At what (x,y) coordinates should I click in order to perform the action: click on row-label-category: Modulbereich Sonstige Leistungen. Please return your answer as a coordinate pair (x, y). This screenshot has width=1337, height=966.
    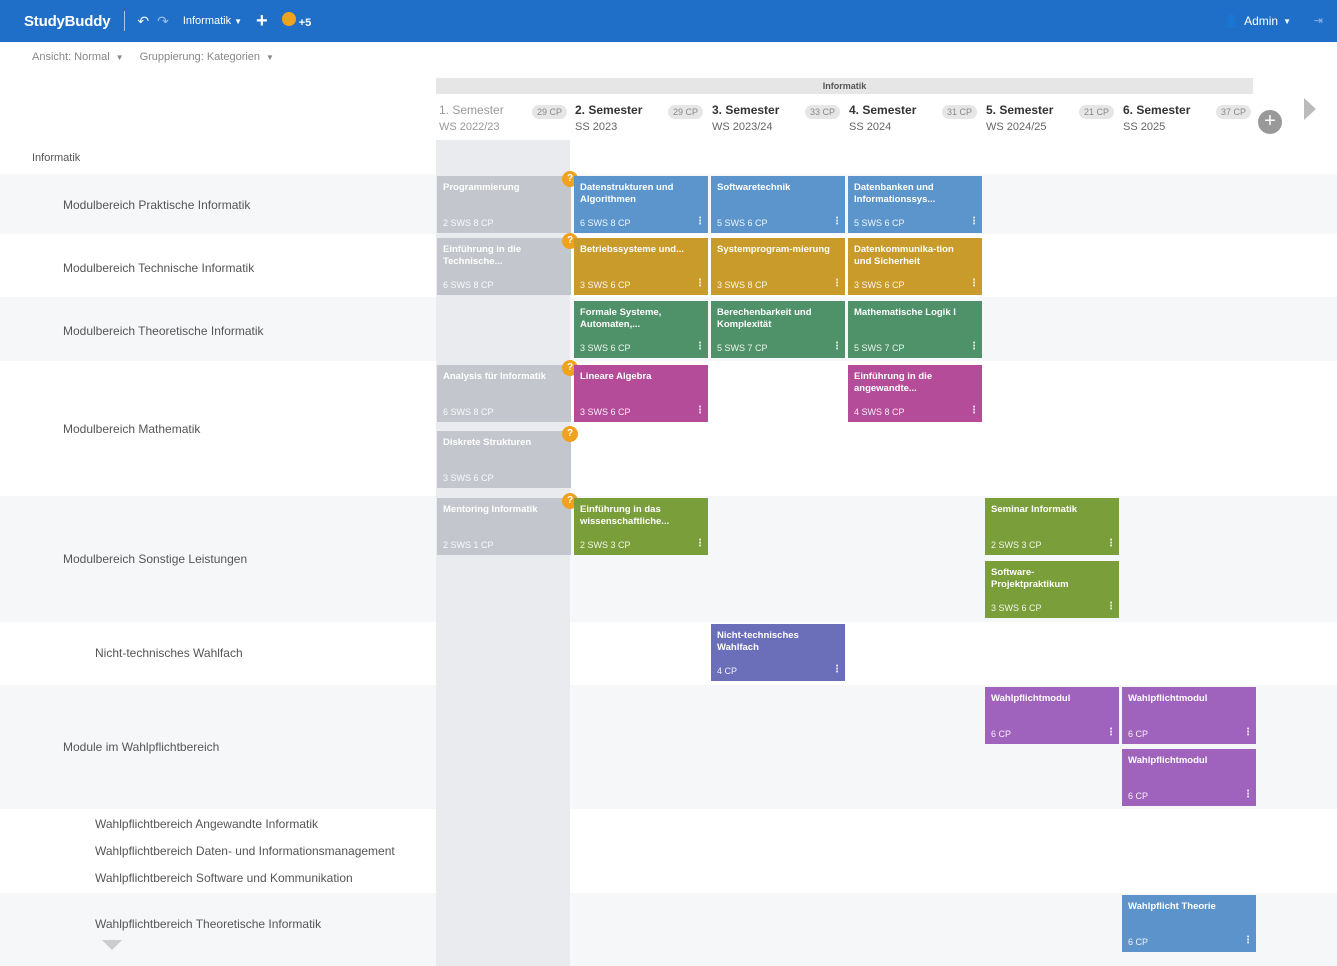
    Looking at the image, I should click on (155, 559).